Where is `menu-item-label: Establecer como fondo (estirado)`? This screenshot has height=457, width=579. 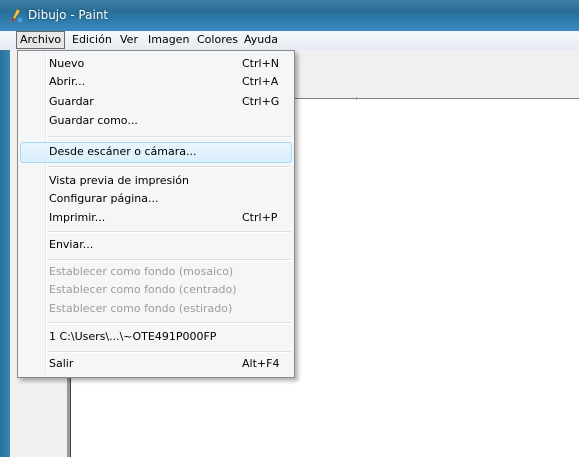
menu-item-label: Establecer como fondo (estirado) is located at coordinates (141, 308).